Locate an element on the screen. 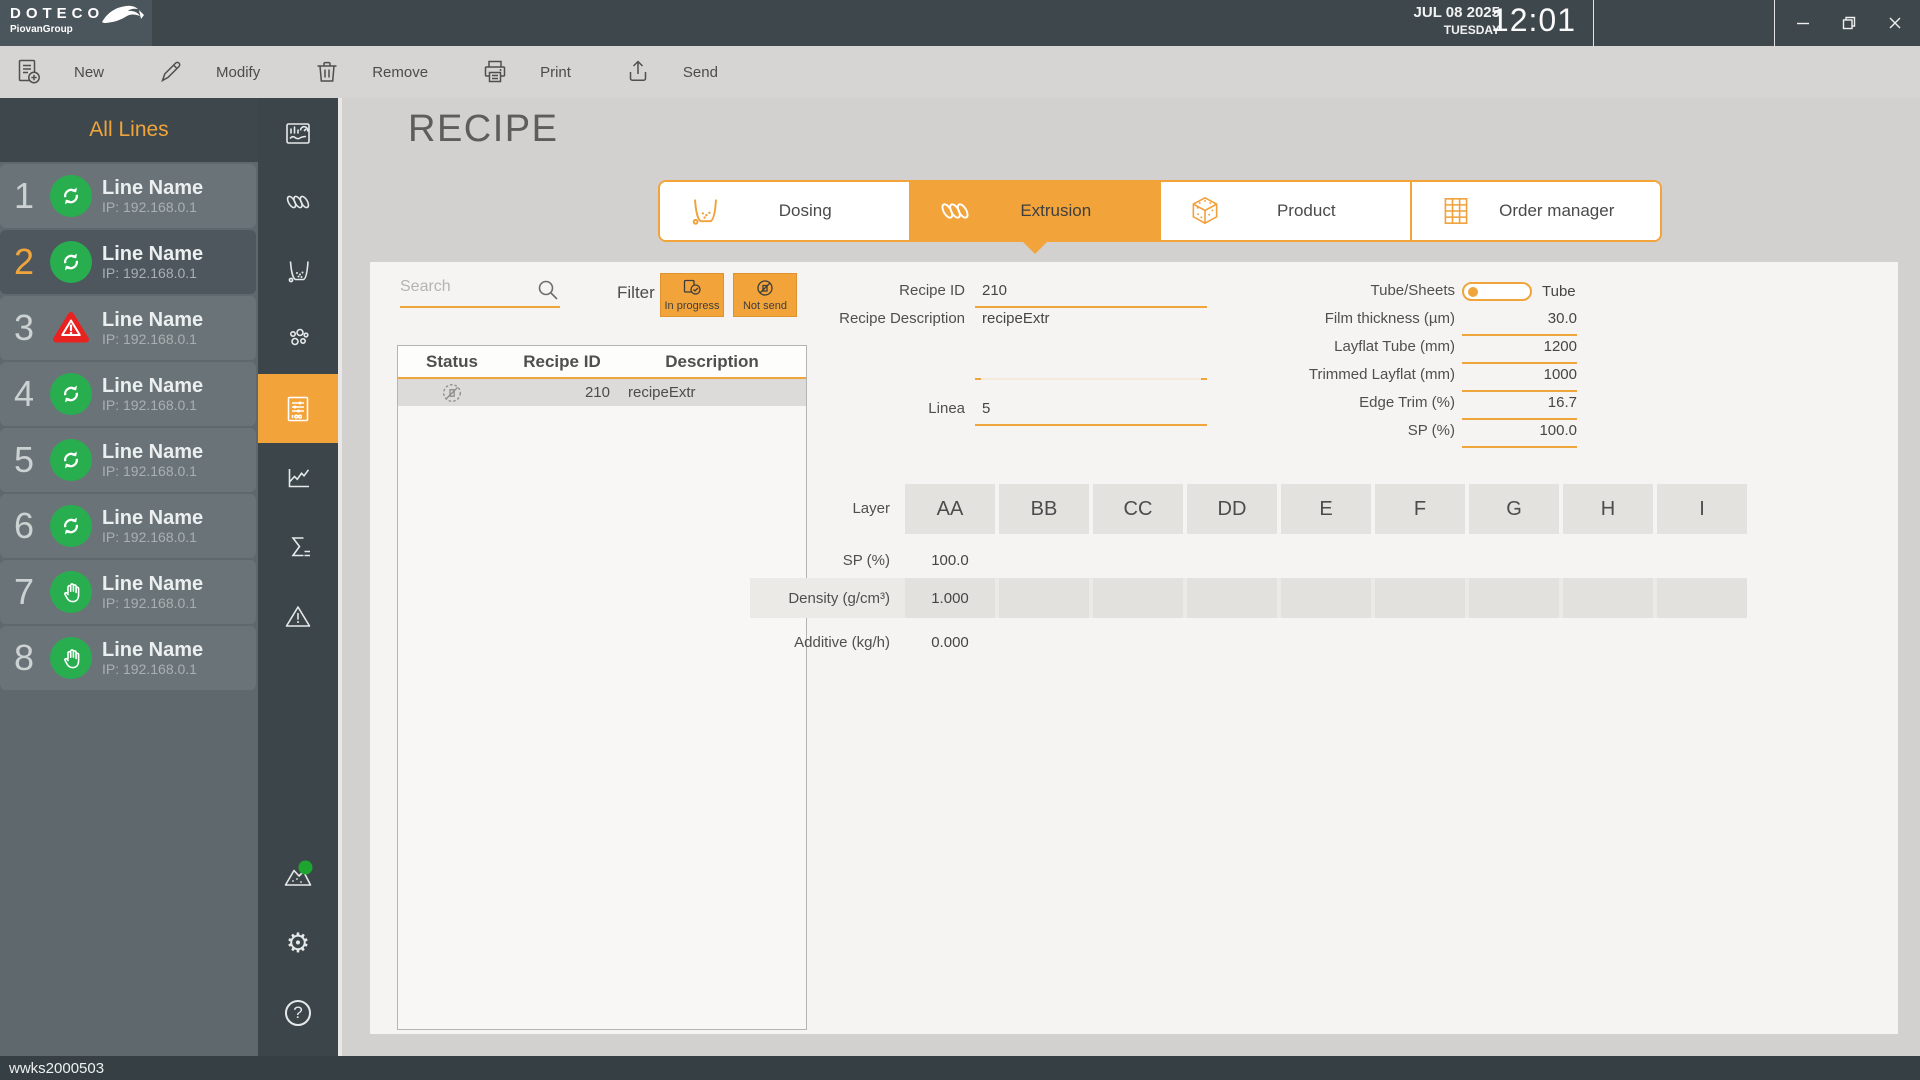  recipe-icon is located at coordinates (298, 409).